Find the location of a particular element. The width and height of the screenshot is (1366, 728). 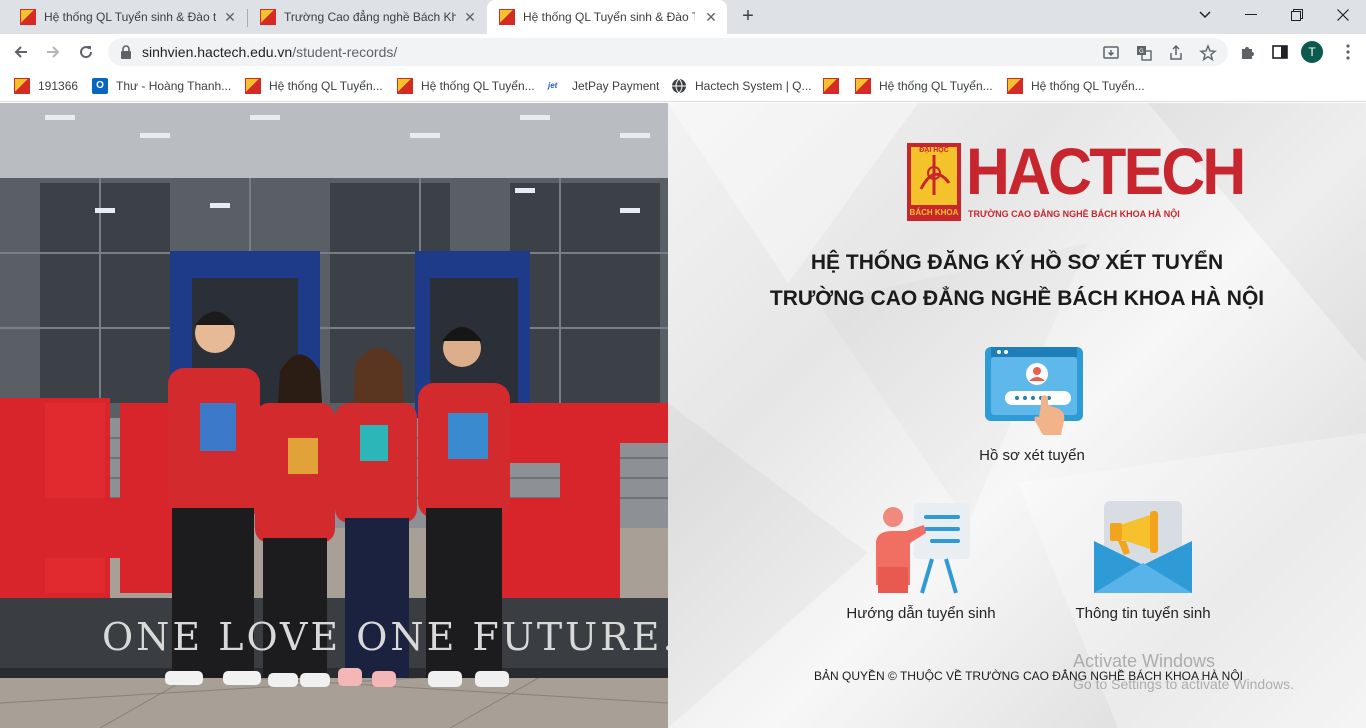

restore-icon is located at coordinates (1297, 15).